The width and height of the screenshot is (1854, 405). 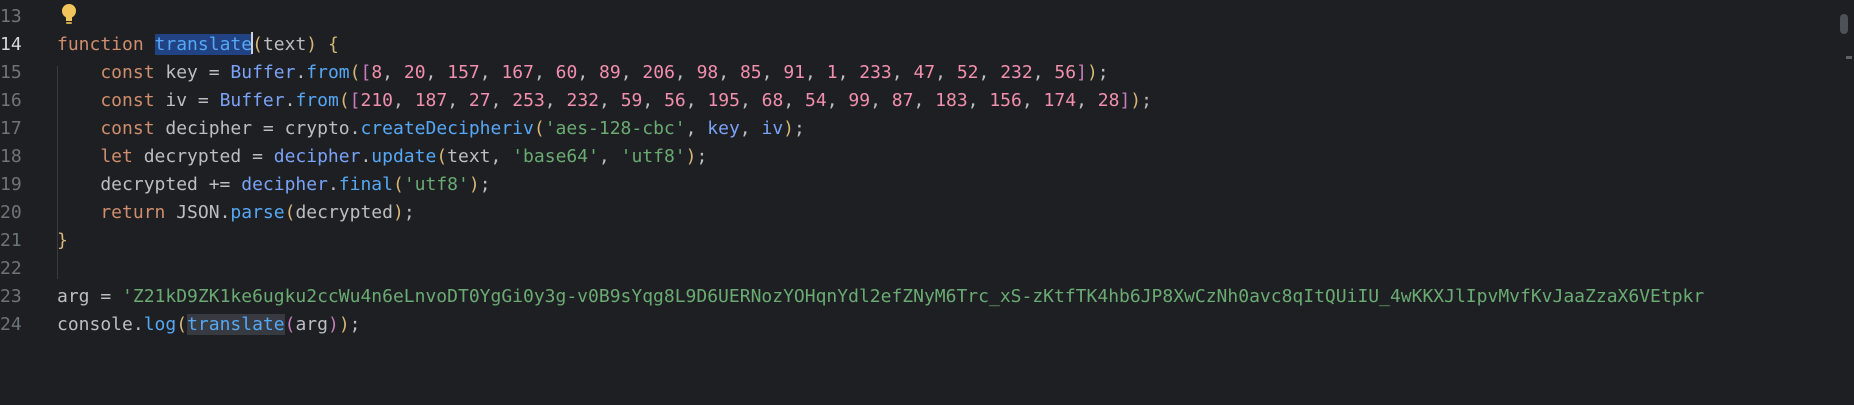 I want to click on code-token: 157, so click(x=463, y=72).